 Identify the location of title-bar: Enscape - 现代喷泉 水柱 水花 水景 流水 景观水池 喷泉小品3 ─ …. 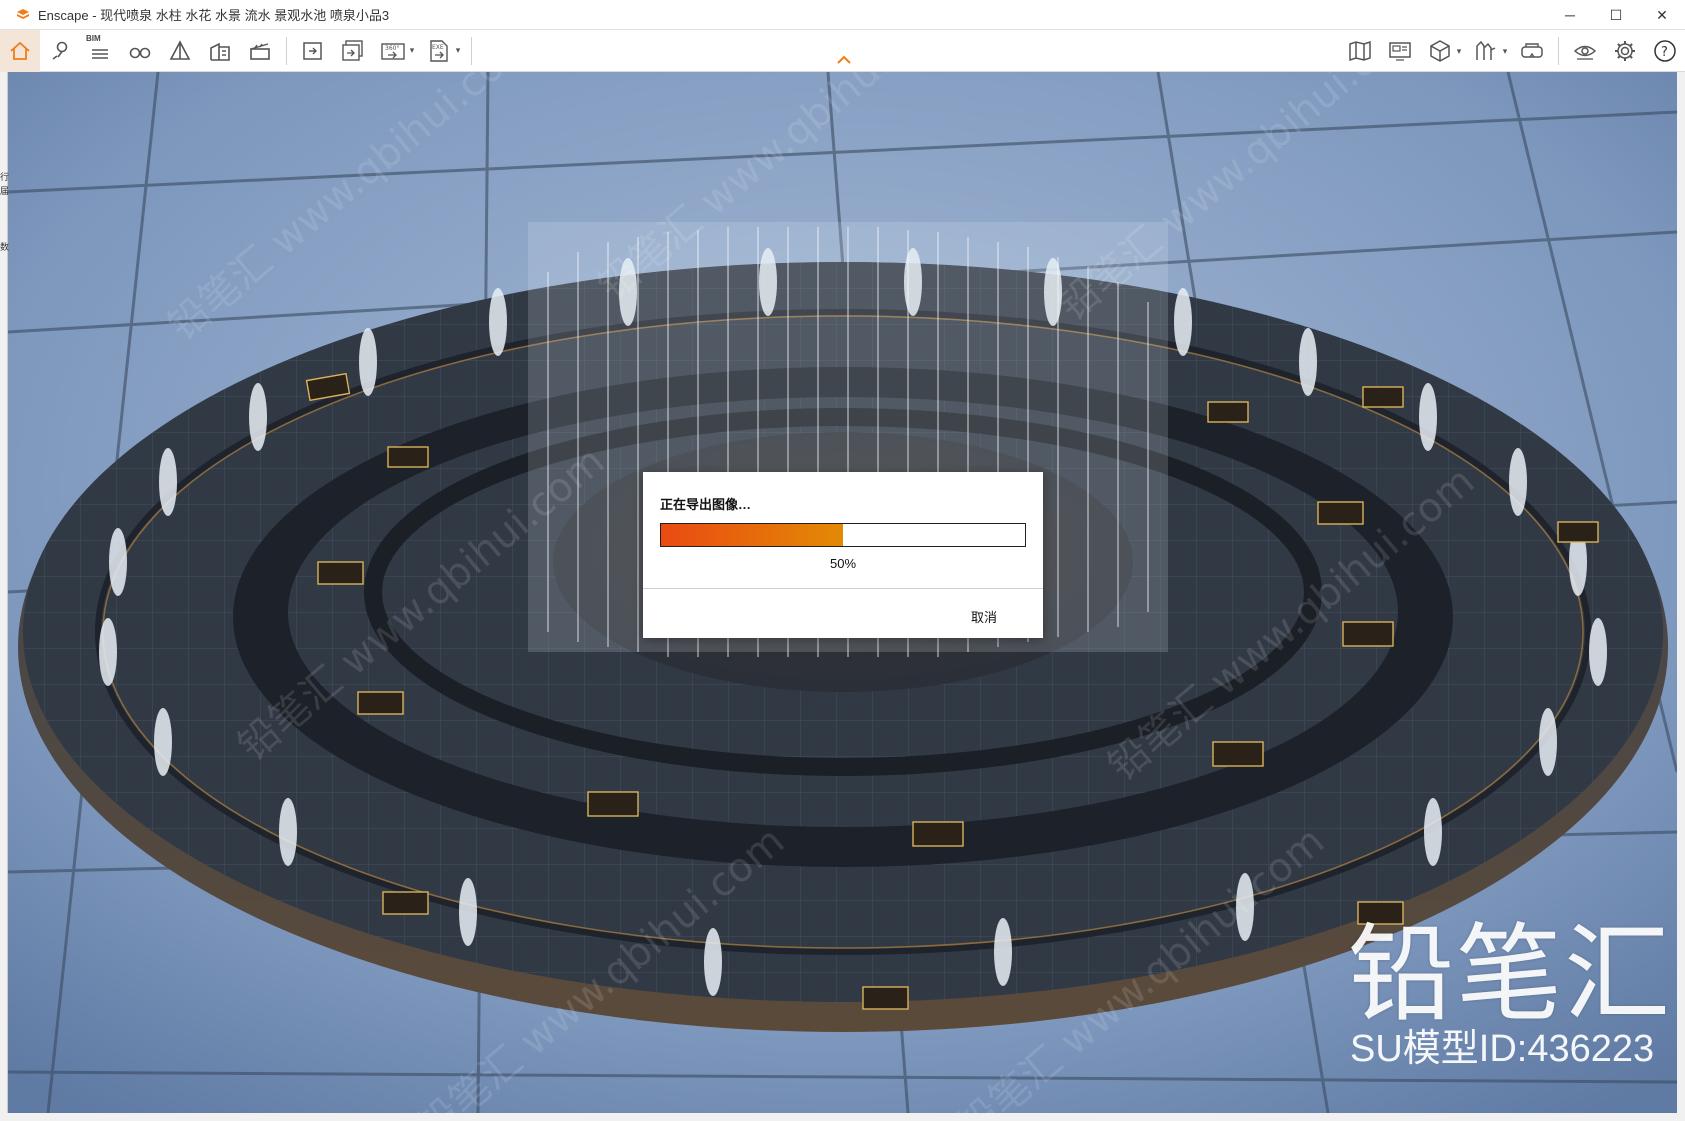
(842, 15).